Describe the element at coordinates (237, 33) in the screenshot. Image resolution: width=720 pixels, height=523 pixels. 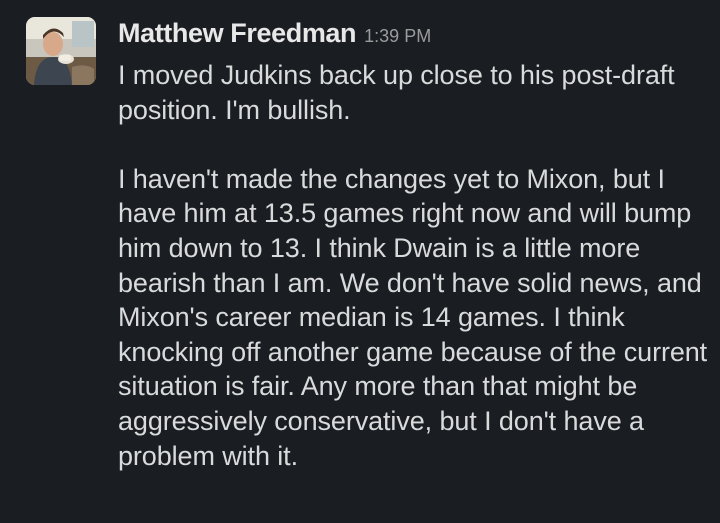
I see `sender-name: Matthew Freedman` at that location.